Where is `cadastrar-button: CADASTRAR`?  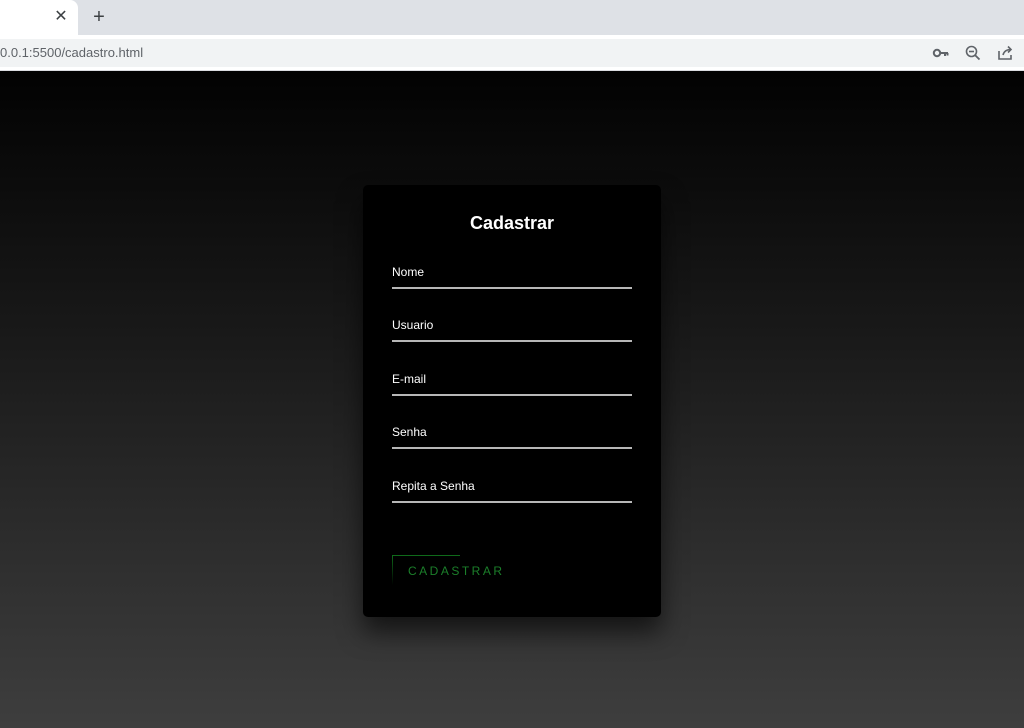 cadastrar-button: CADASTRAR is located at coordinates (457, 570).